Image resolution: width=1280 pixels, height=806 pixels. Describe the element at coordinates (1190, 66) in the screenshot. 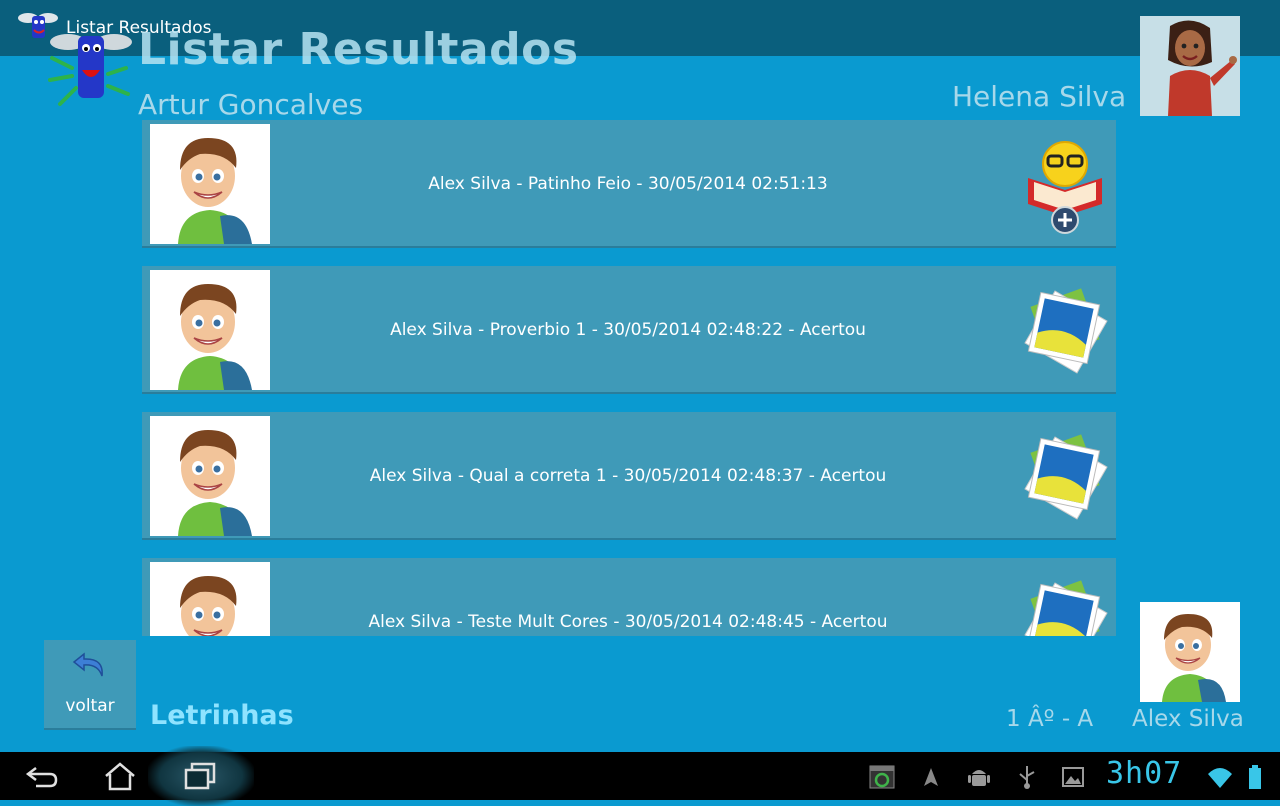

I see `teacher-avatar` at that location.